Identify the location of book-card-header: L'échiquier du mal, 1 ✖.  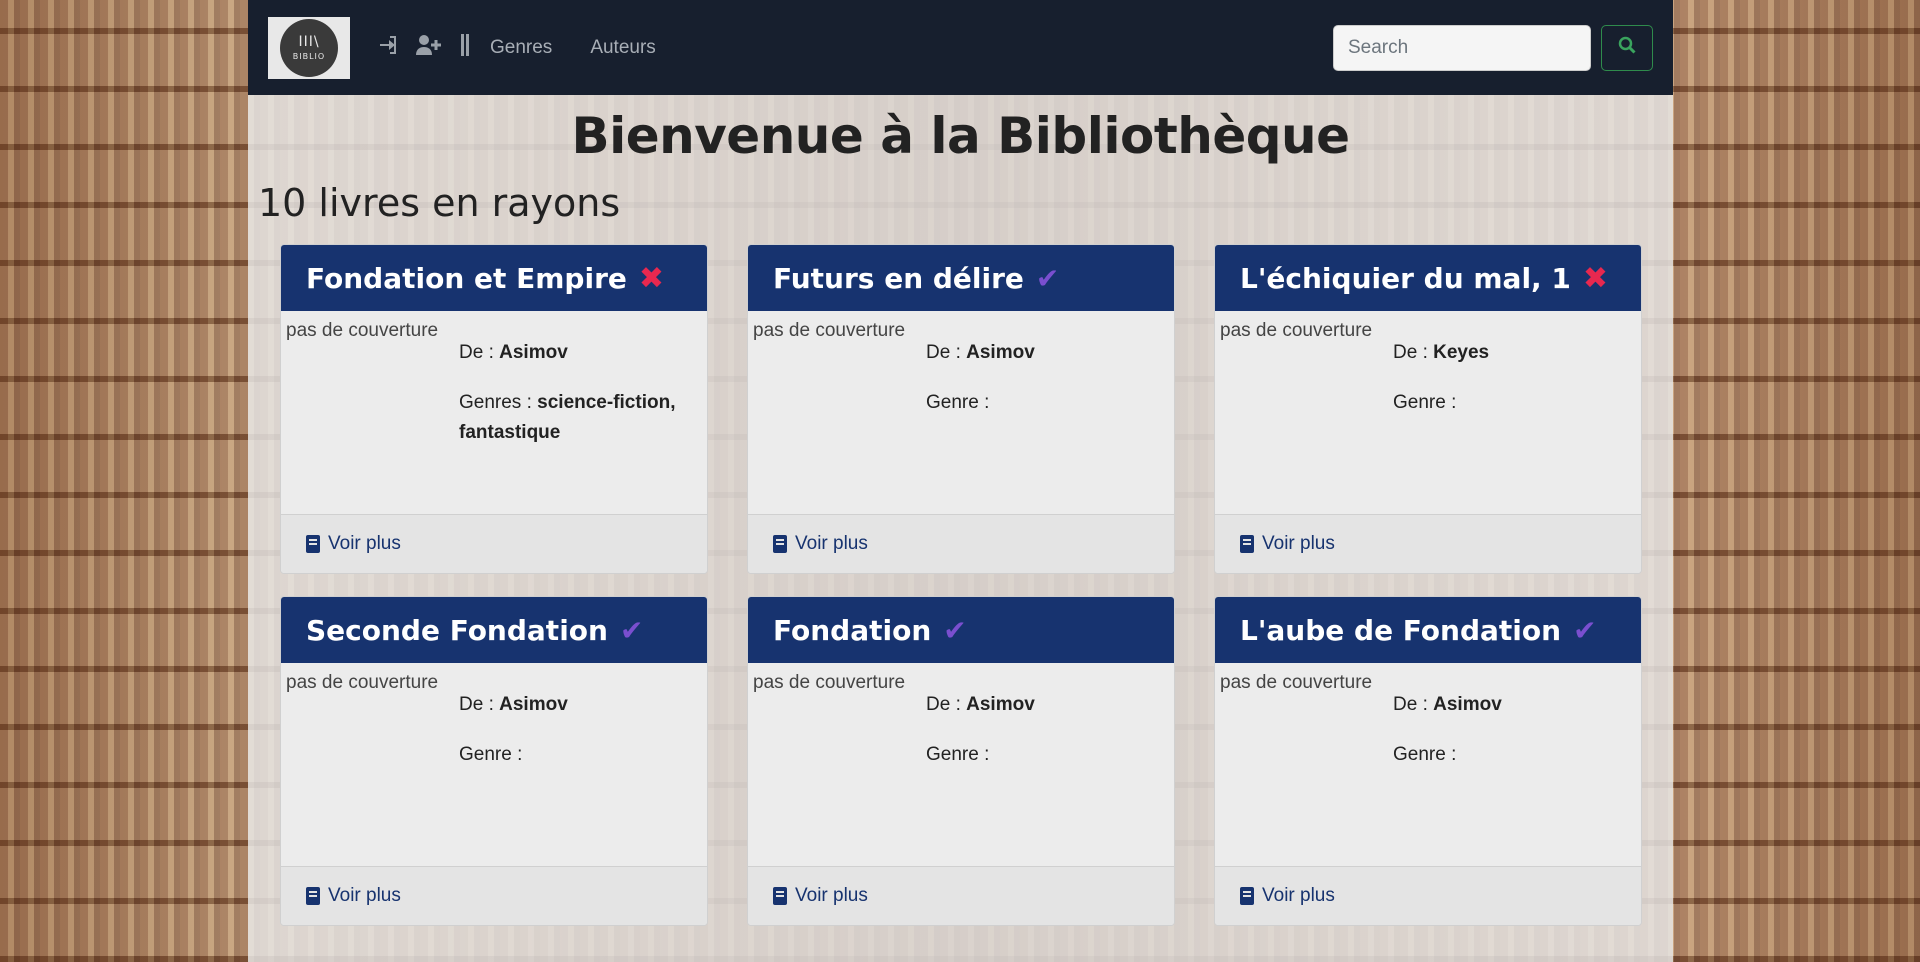
(1428, 278).